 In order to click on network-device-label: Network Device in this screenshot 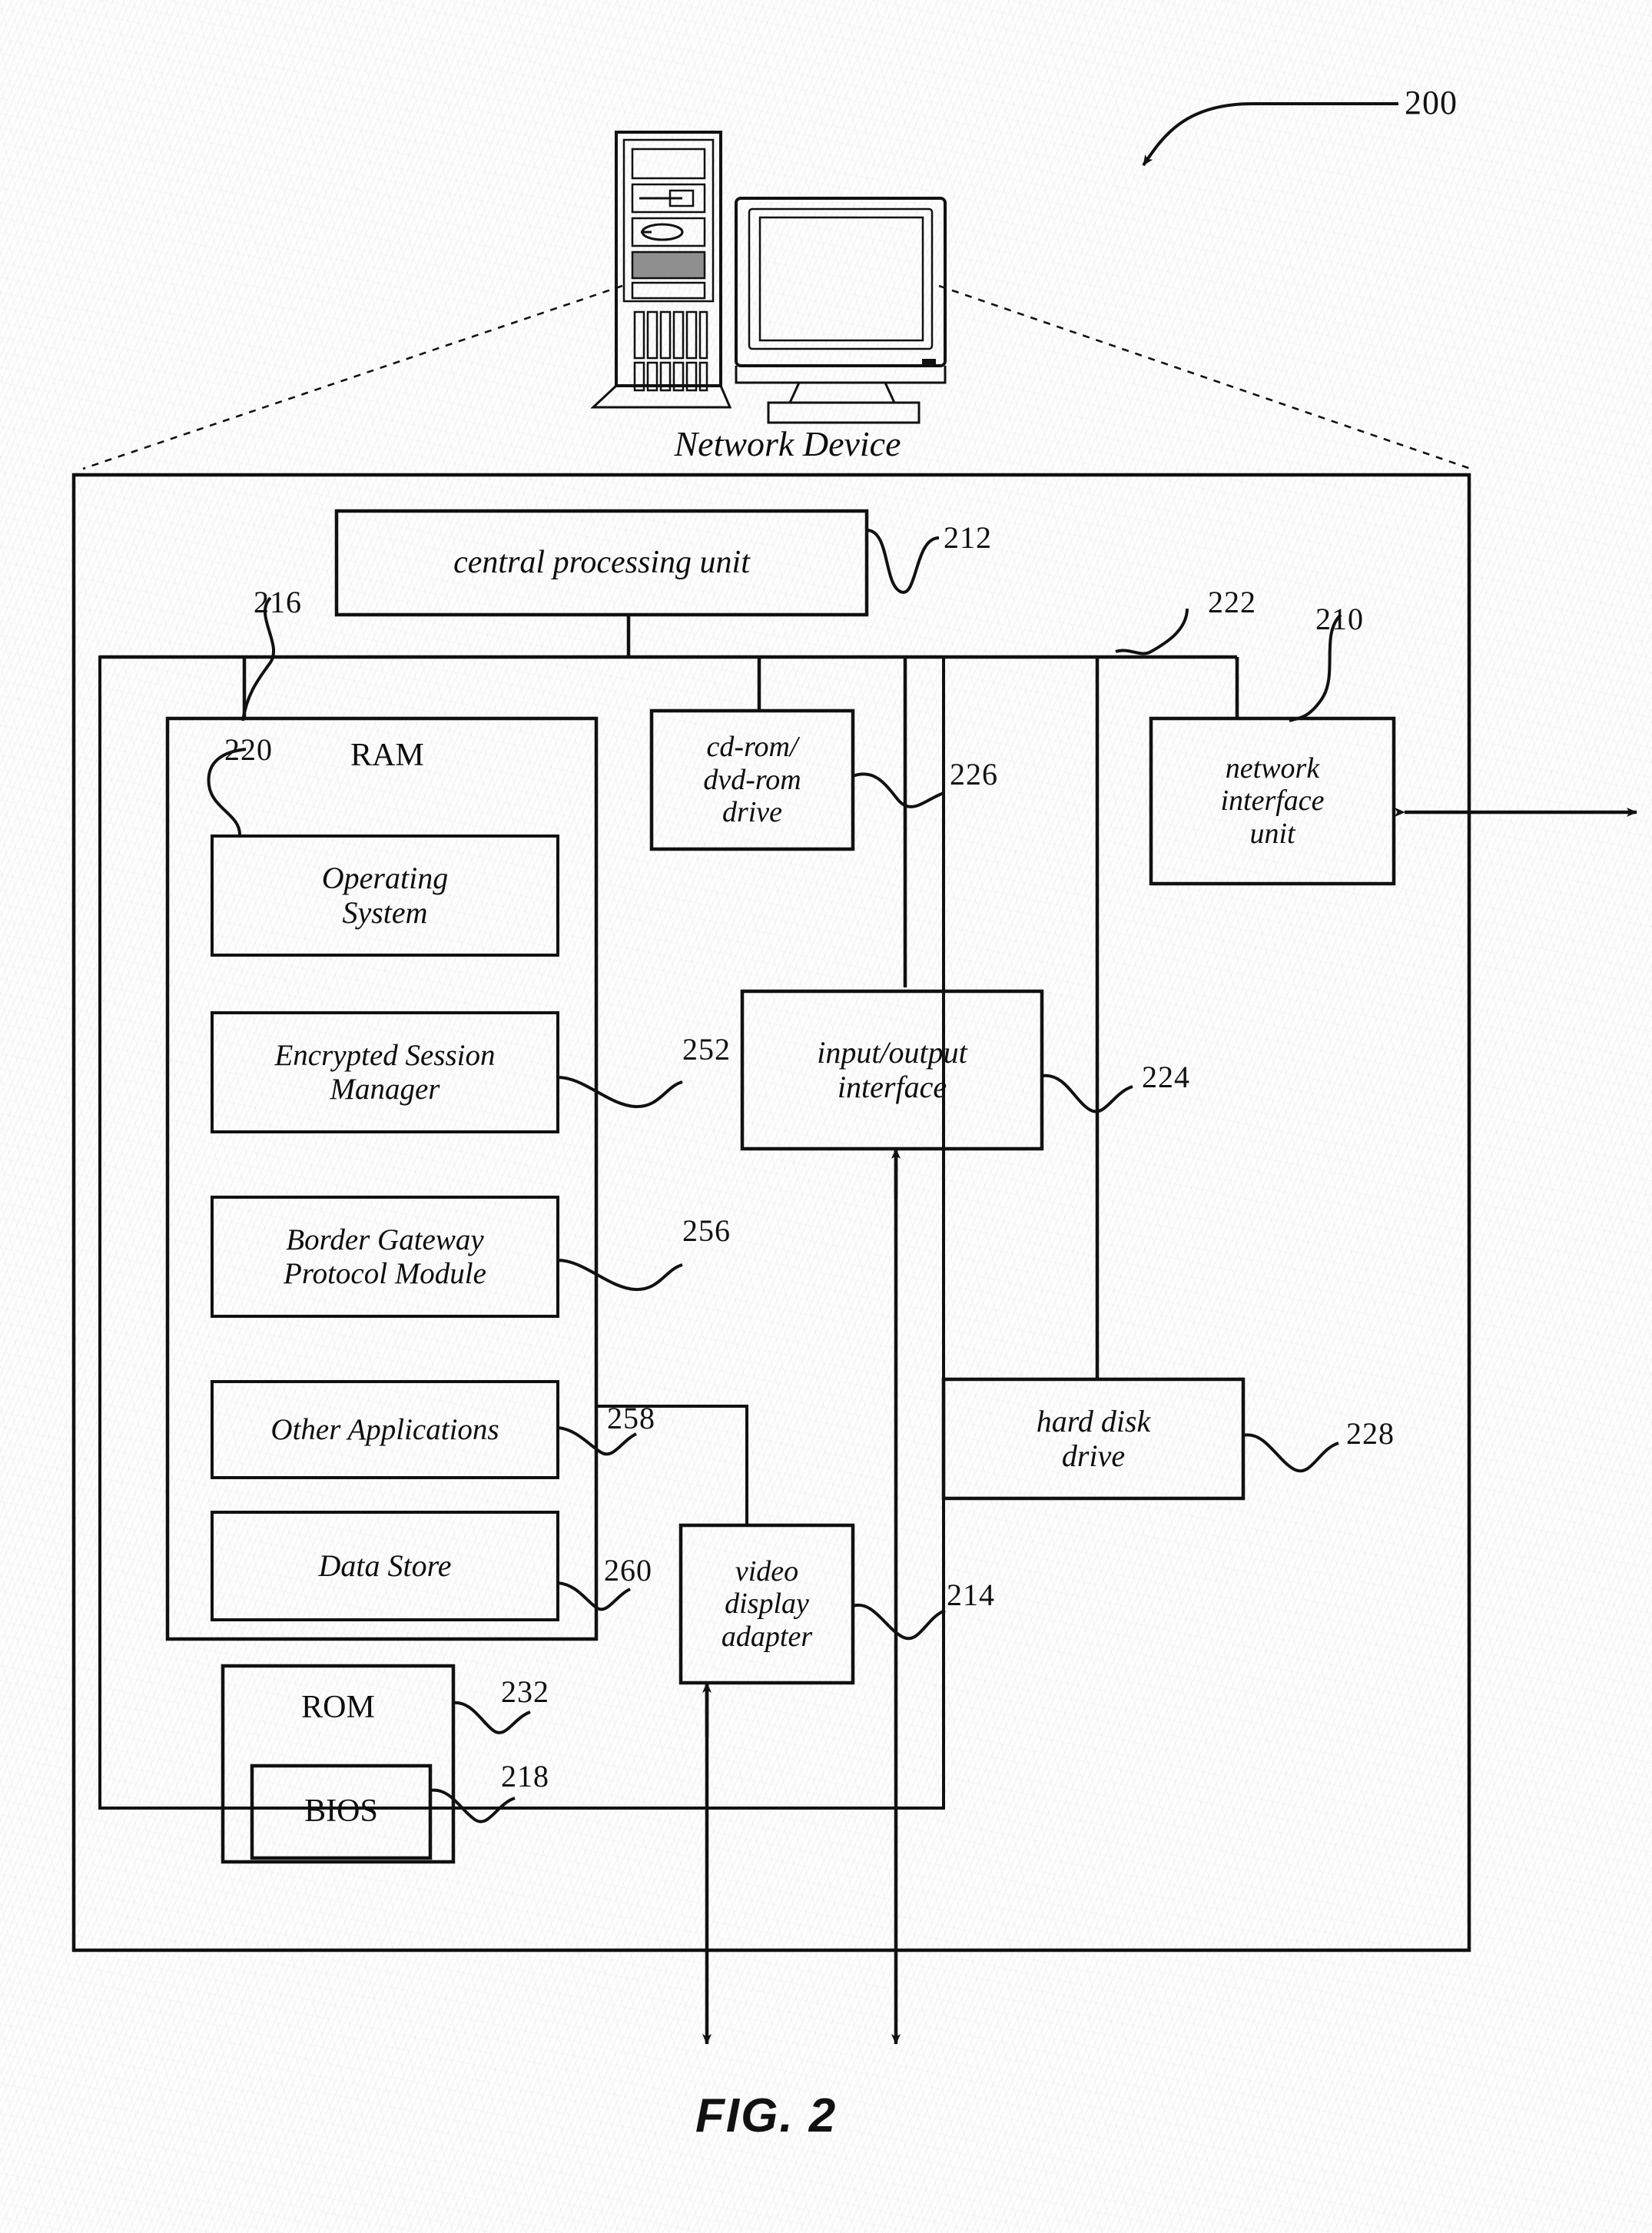, I will do `click(787, 444)`.